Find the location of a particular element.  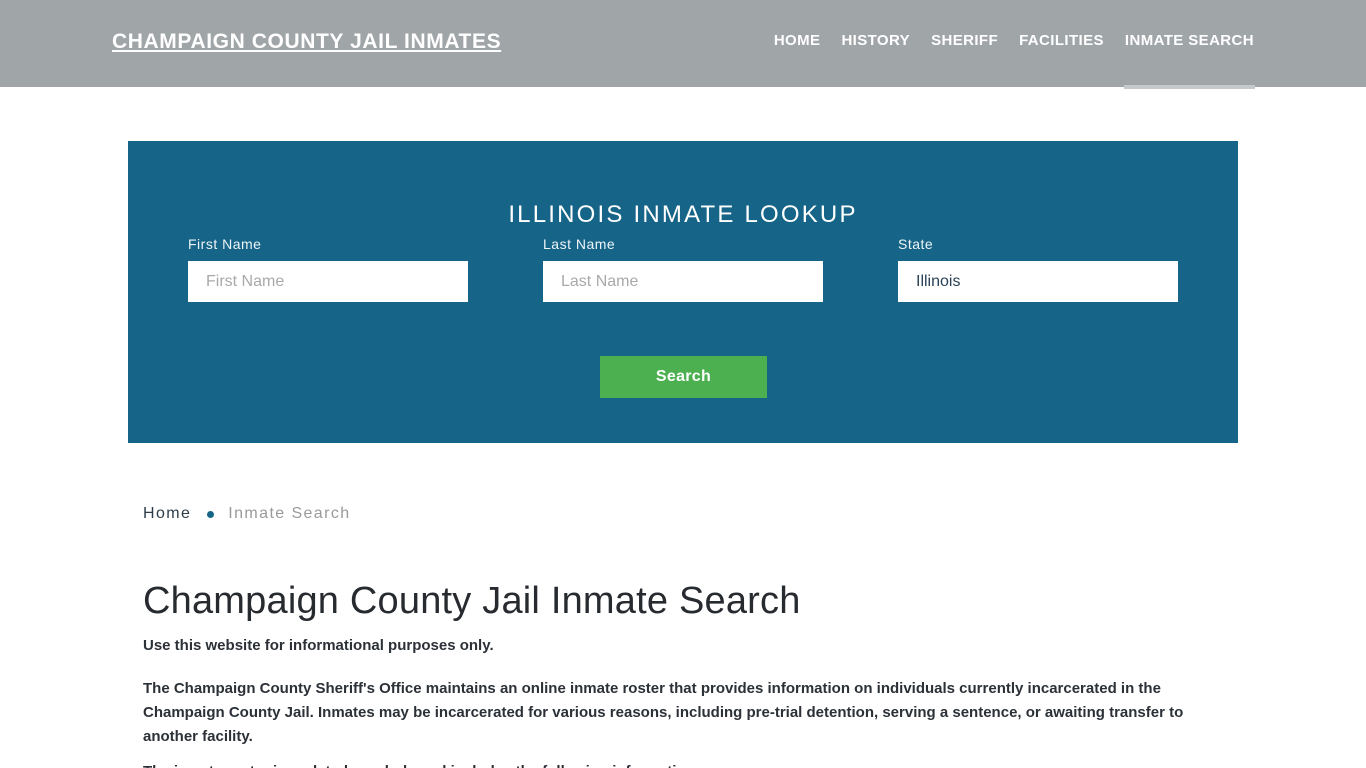

nav-item-facilities: FACILITIES is located at coordinates (1061, 40).